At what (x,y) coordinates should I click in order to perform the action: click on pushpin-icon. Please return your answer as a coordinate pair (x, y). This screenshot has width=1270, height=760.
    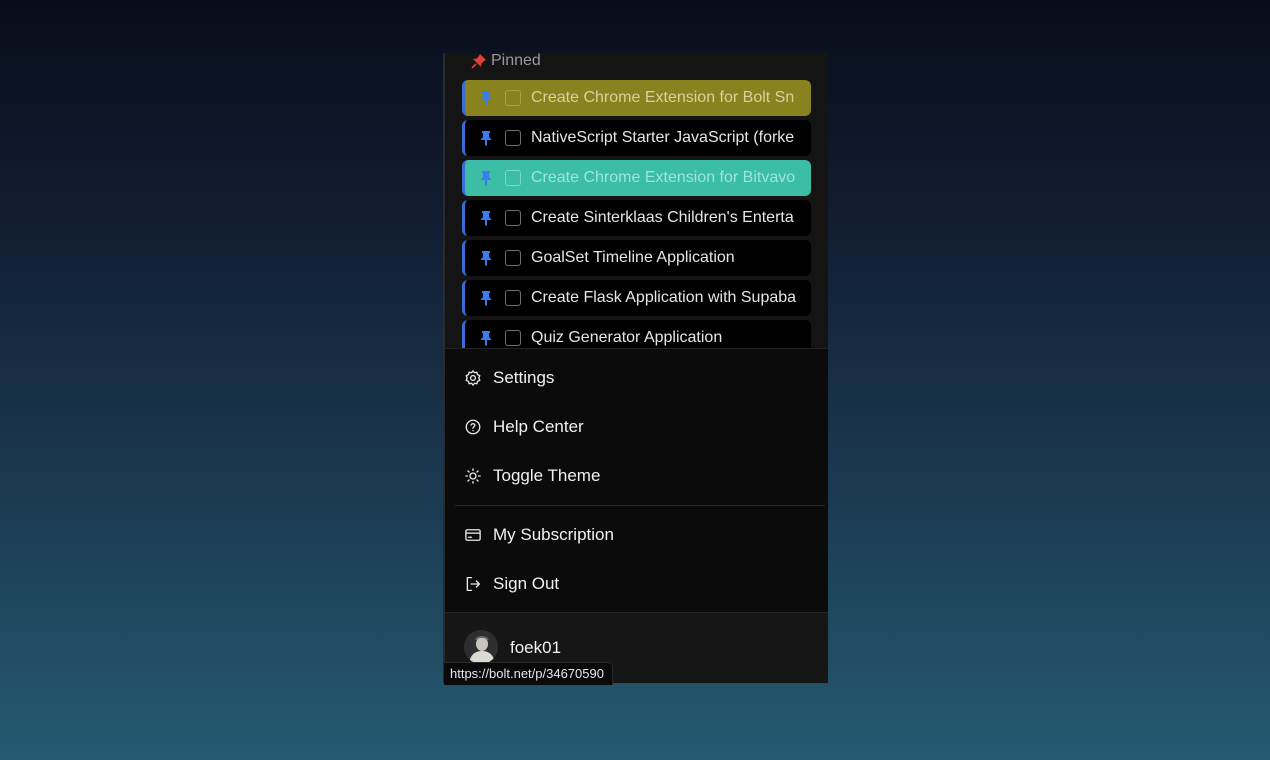
    Looking at the image, I should click on (478, 61).